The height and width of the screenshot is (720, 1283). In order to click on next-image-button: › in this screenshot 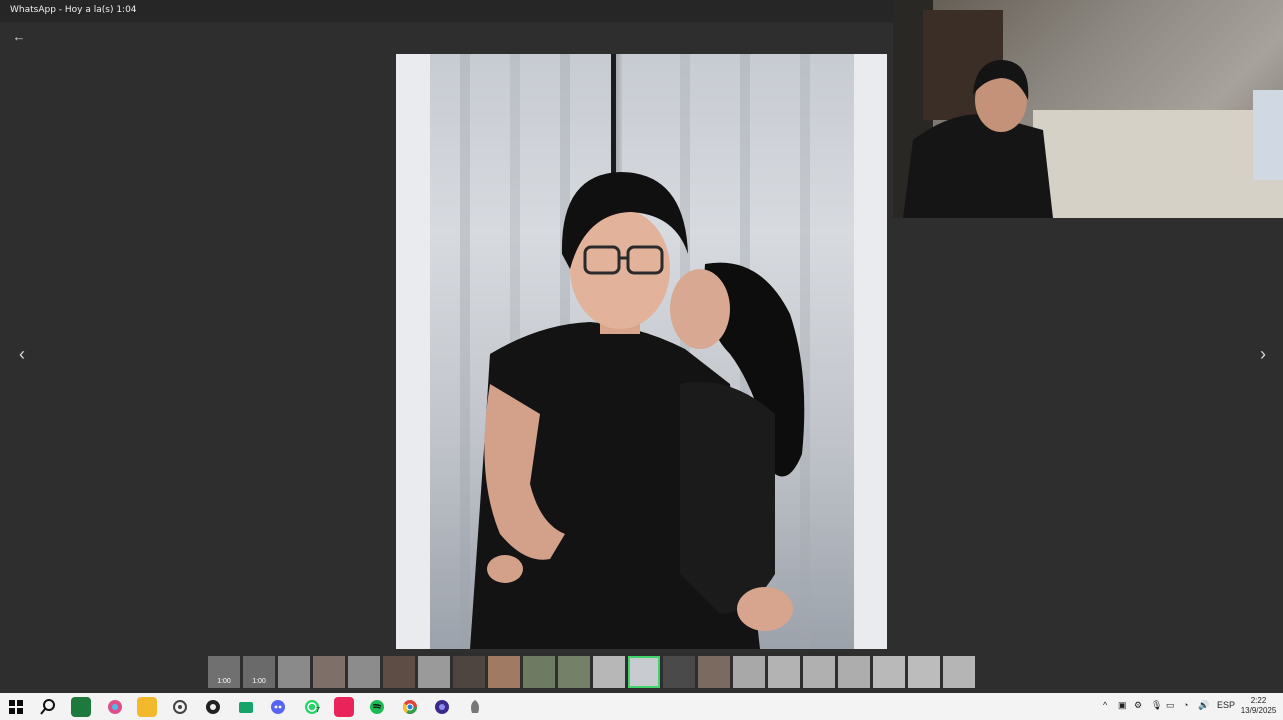, I will do `click(1263, 354)`.